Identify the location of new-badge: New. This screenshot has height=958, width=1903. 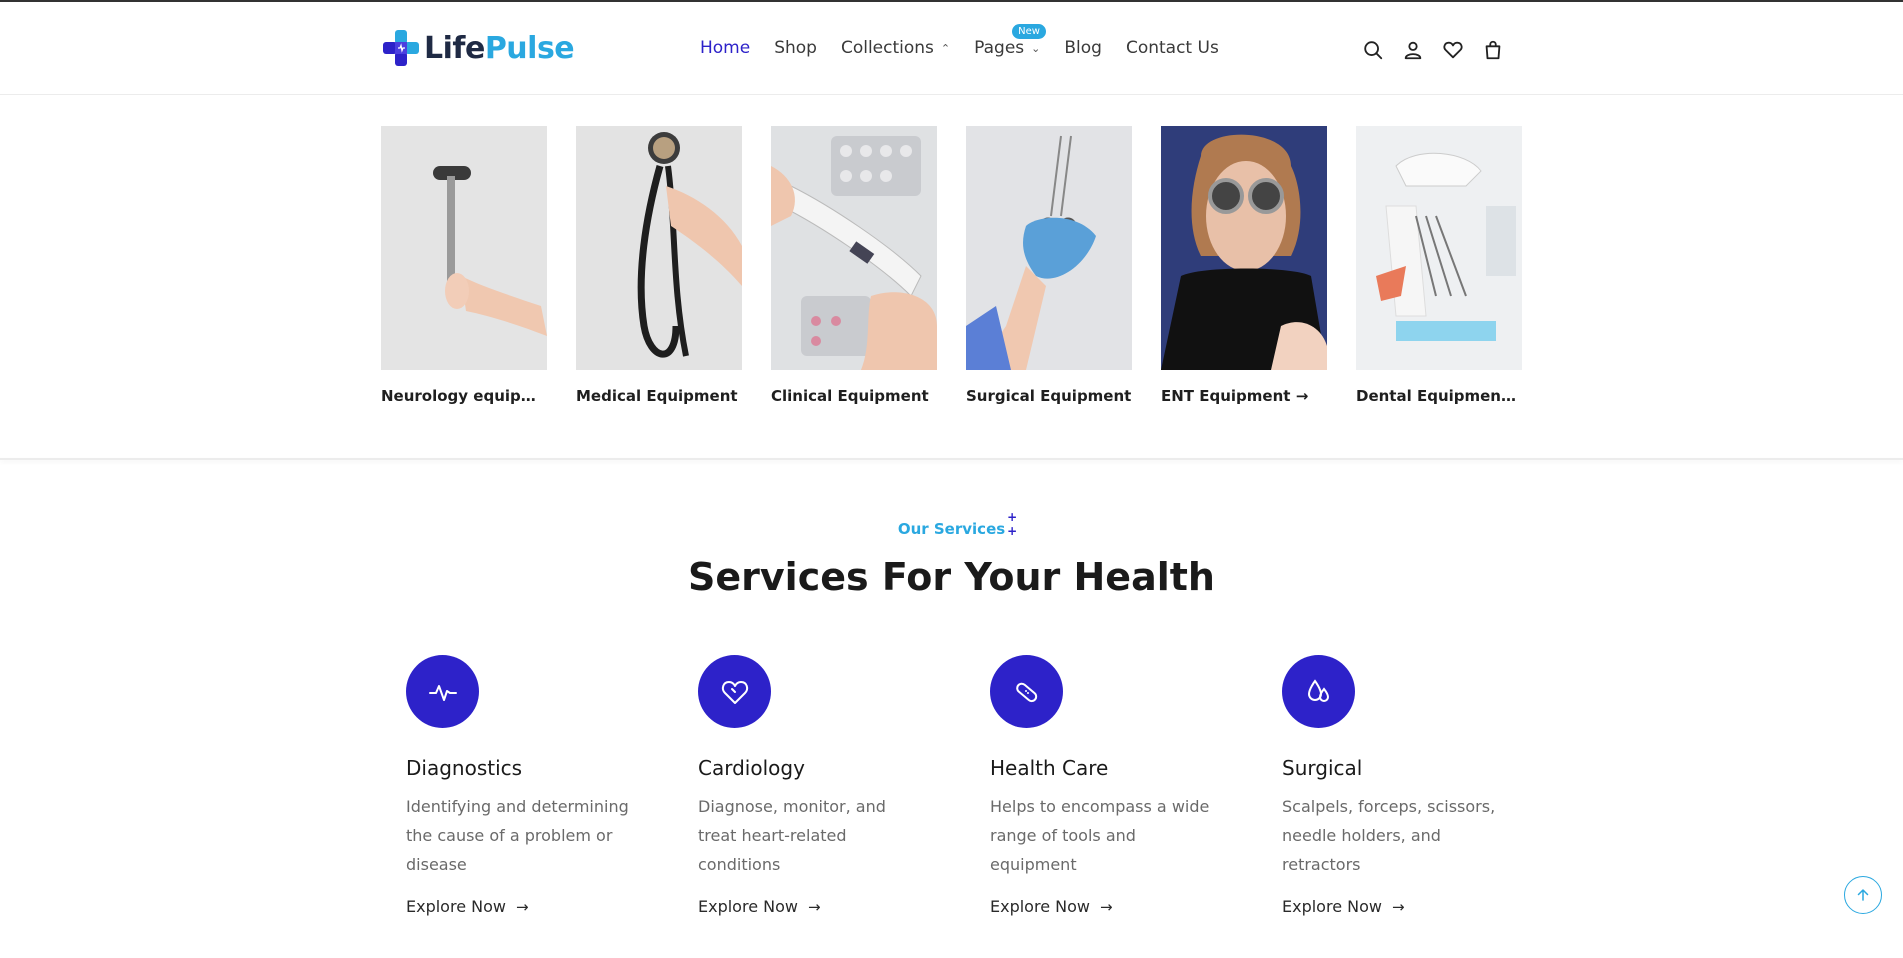
(1029, 31).